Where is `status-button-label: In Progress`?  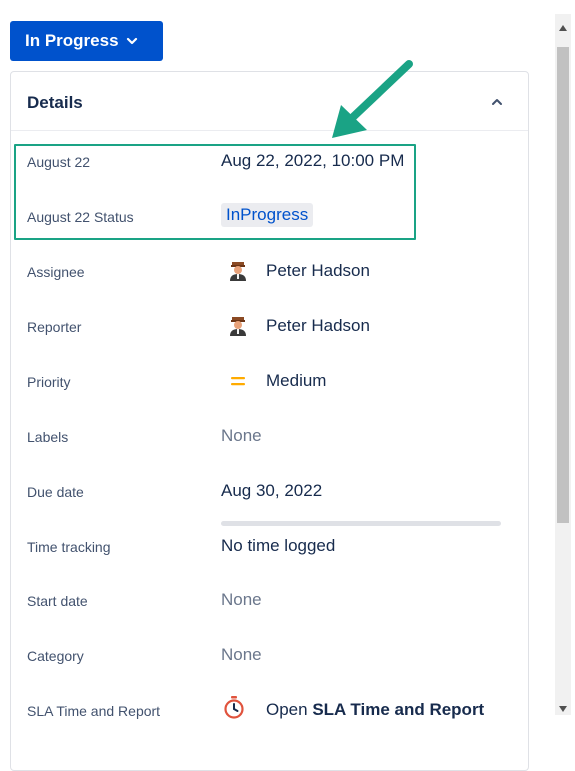 status-button-label: In Progress is located at coordinates (72, 40).